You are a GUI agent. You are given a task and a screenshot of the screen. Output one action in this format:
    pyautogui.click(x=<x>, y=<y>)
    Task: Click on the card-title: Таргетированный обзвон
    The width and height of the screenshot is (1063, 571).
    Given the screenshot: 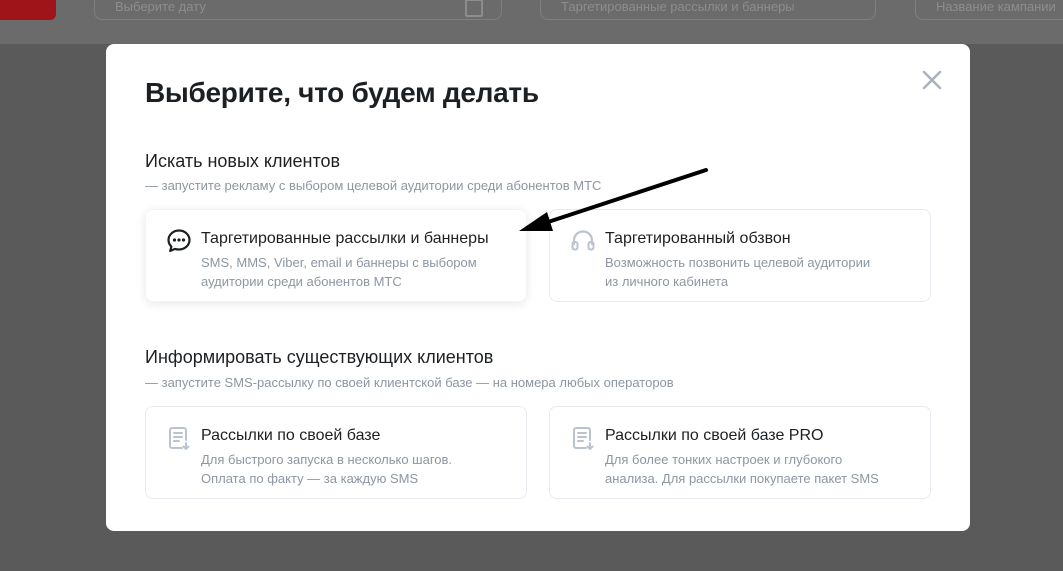 What is the action you would take?
    pyautogui.click(x=698, y=238)
    